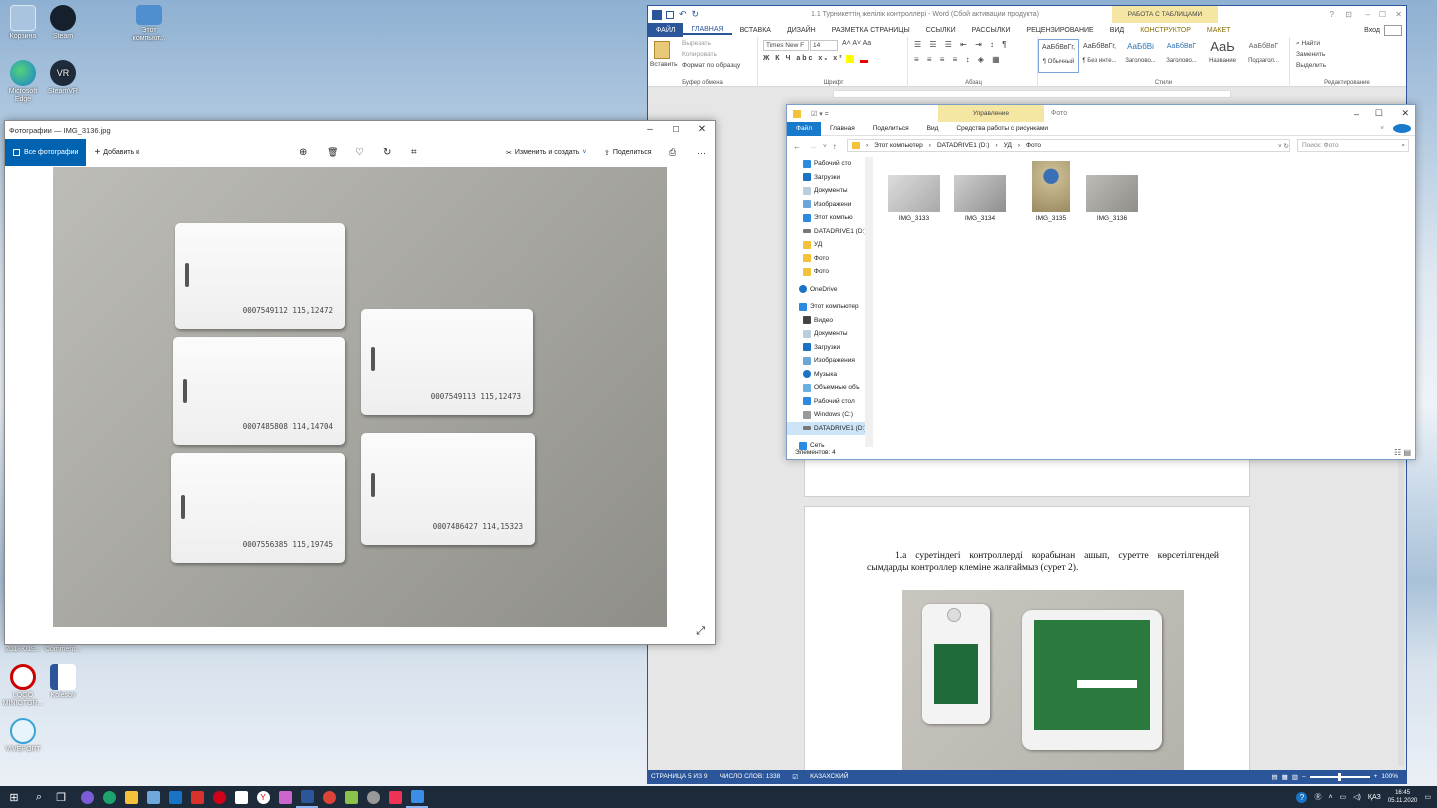  I want to click on save-icon, so click(670, 14).